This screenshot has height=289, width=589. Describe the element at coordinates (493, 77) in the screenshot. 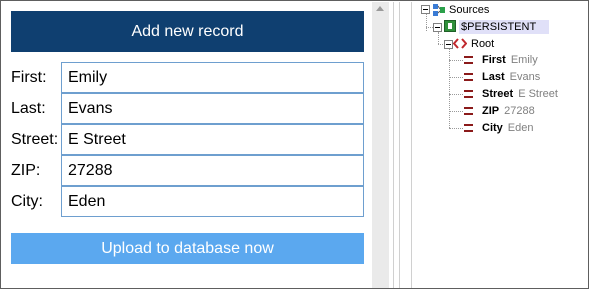

I see `leaf-name: Last` at that location.